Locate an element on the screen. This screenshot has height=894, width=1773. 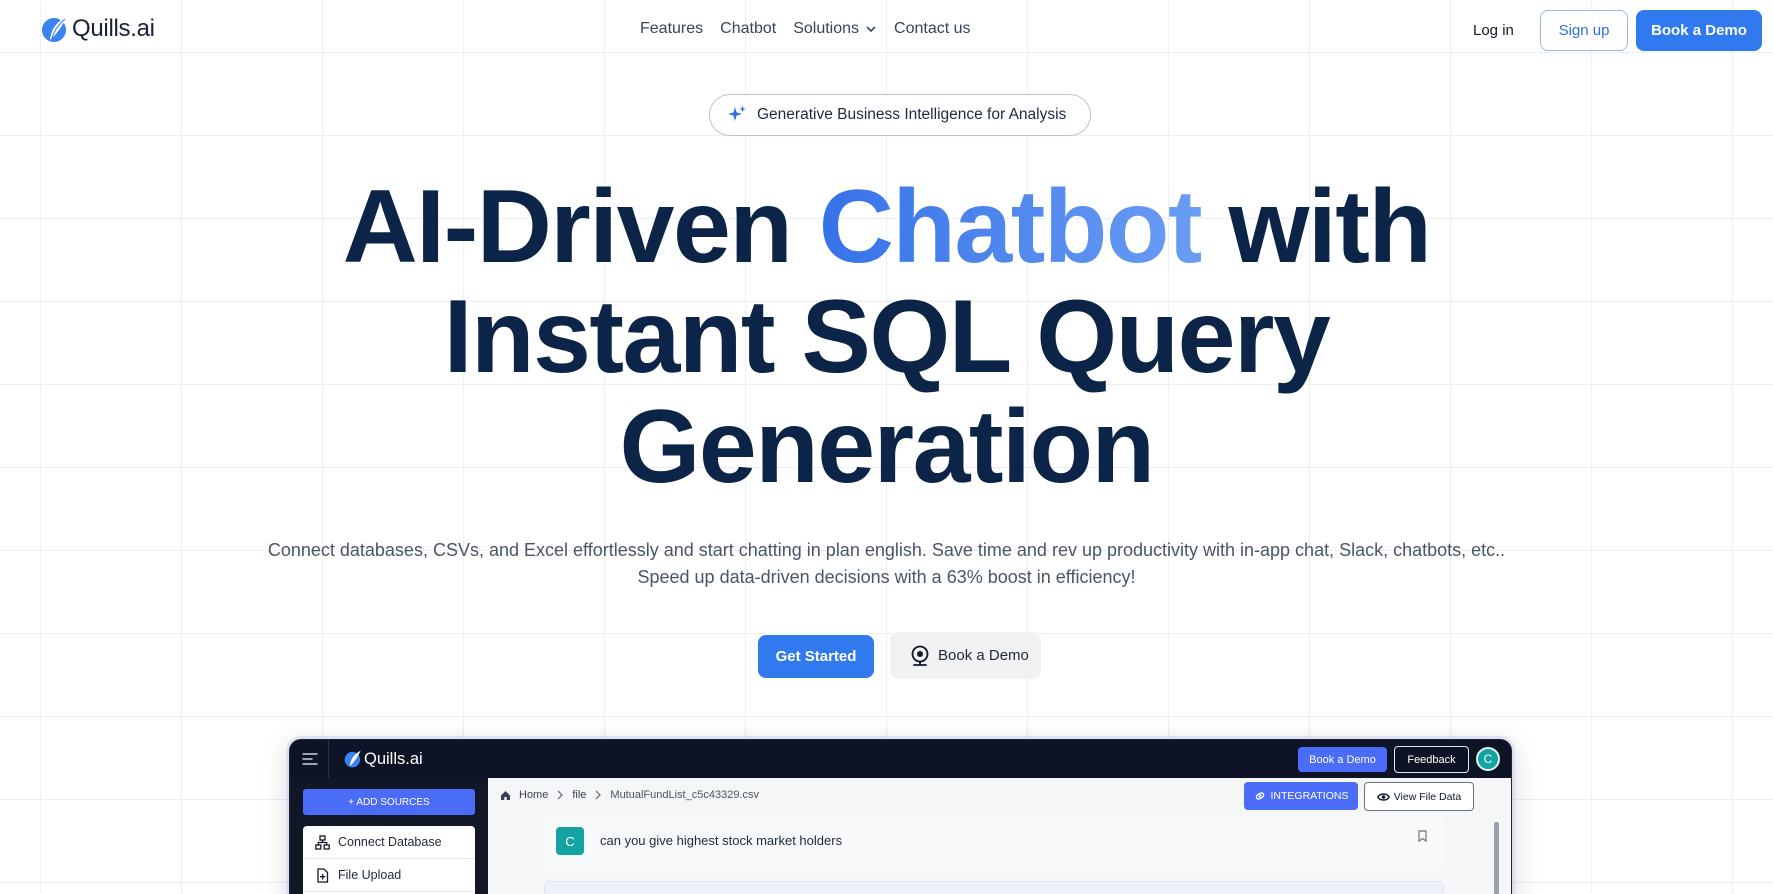
integrations-label: INTEGRATIONS is located at coordinates (1309, 796).